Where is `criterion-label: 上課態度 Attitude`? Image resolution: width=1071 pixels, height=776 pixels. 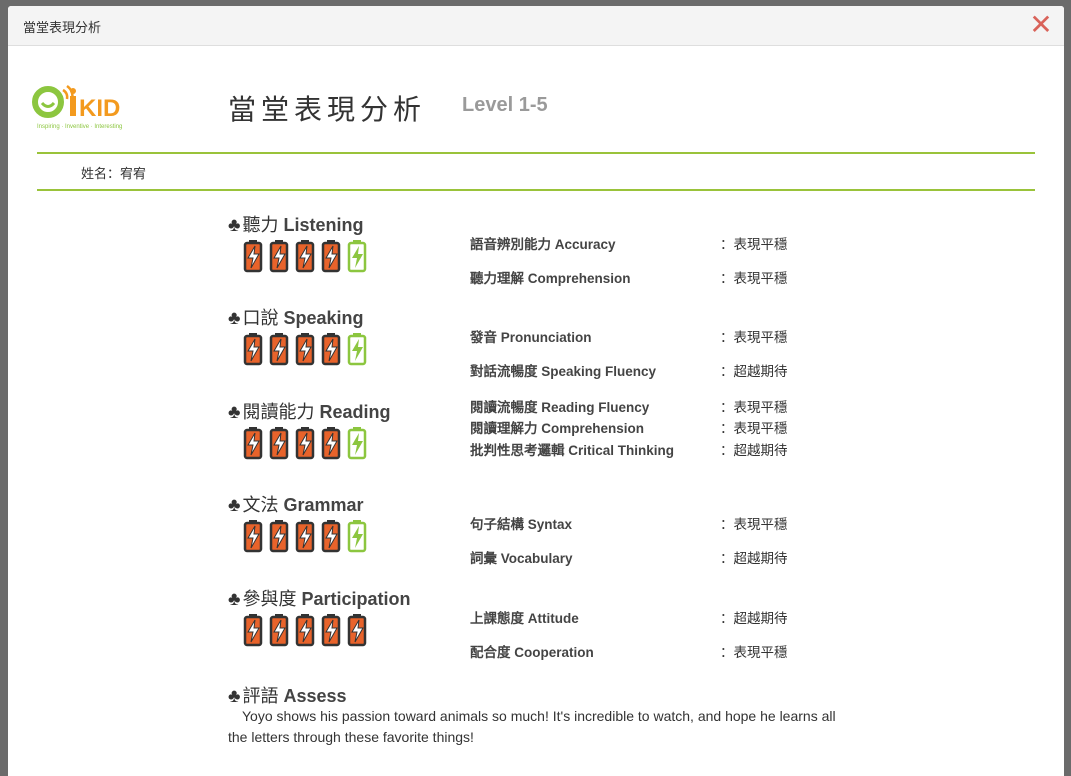
criterion-label: 上課態度 Attitude is located at coordinates (524, 618).